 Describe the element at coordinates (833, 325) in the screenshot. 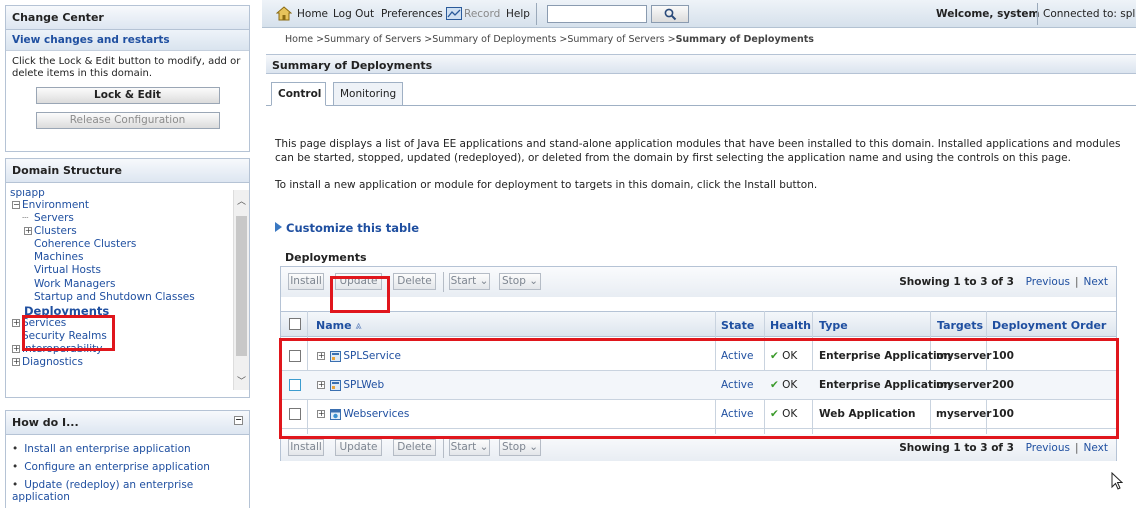

I see `col-type: Type` at that location.